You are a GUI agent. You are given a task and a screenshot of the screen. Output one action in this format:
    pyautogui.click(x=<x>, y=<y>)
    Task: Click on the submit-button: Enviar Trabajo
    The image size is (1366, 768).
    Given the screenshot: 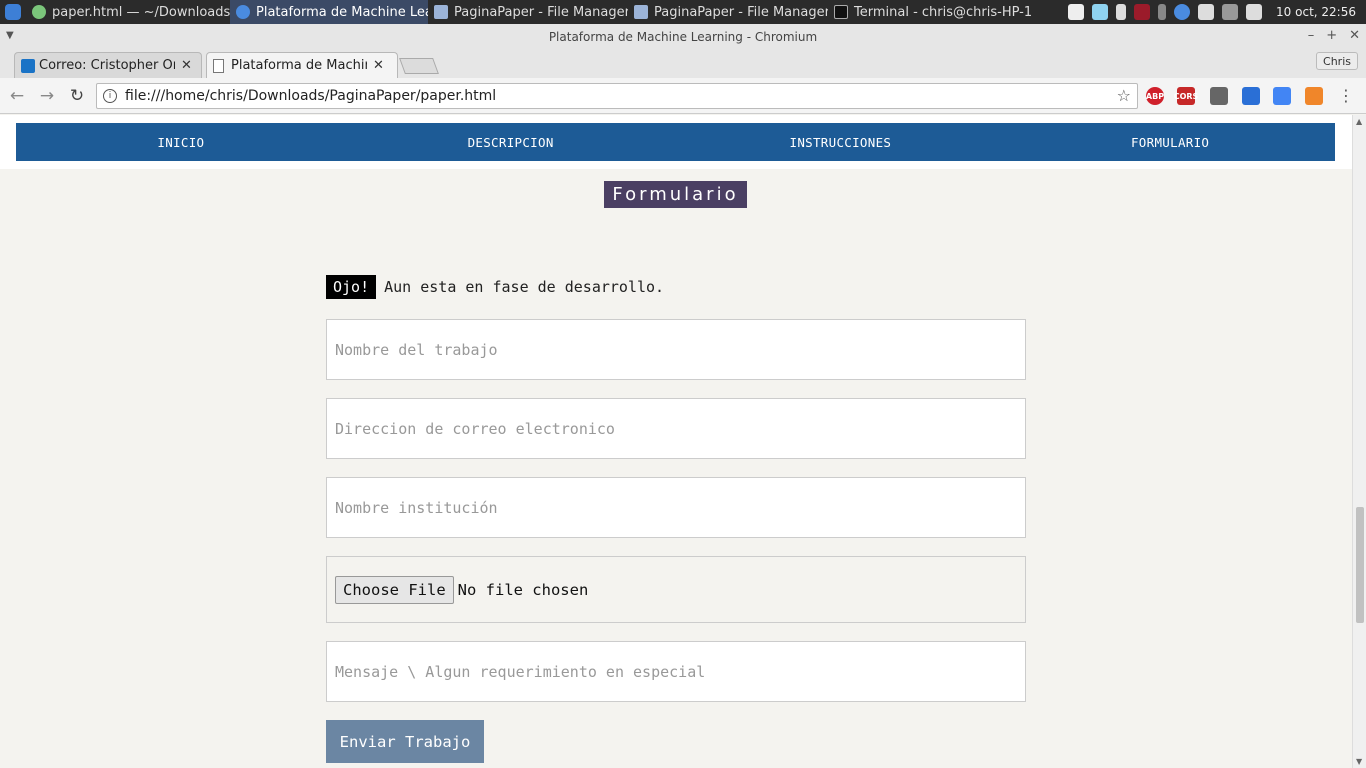 What is the action you would take?
    pyautogui.click(x=405, y=741)
    